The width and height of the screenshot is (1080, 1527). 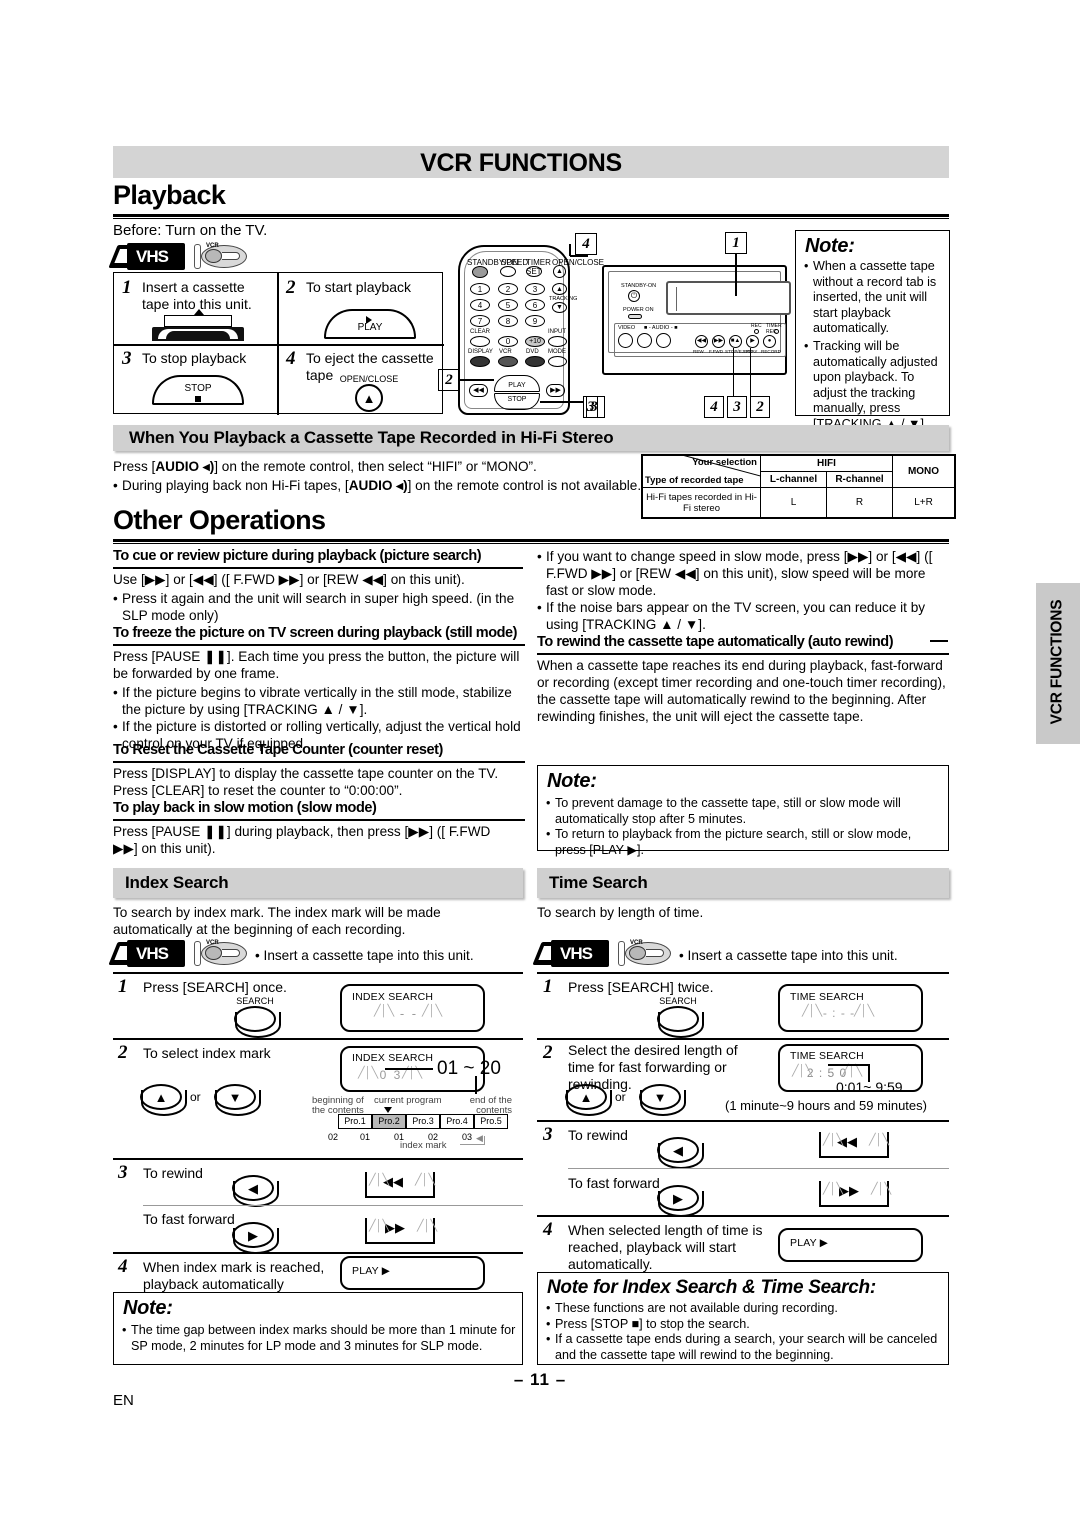 What do you see at coordinates (736, 243) in the screenshot?
I see `callout-unit-slot: 1` at bounding box center [736, 243].